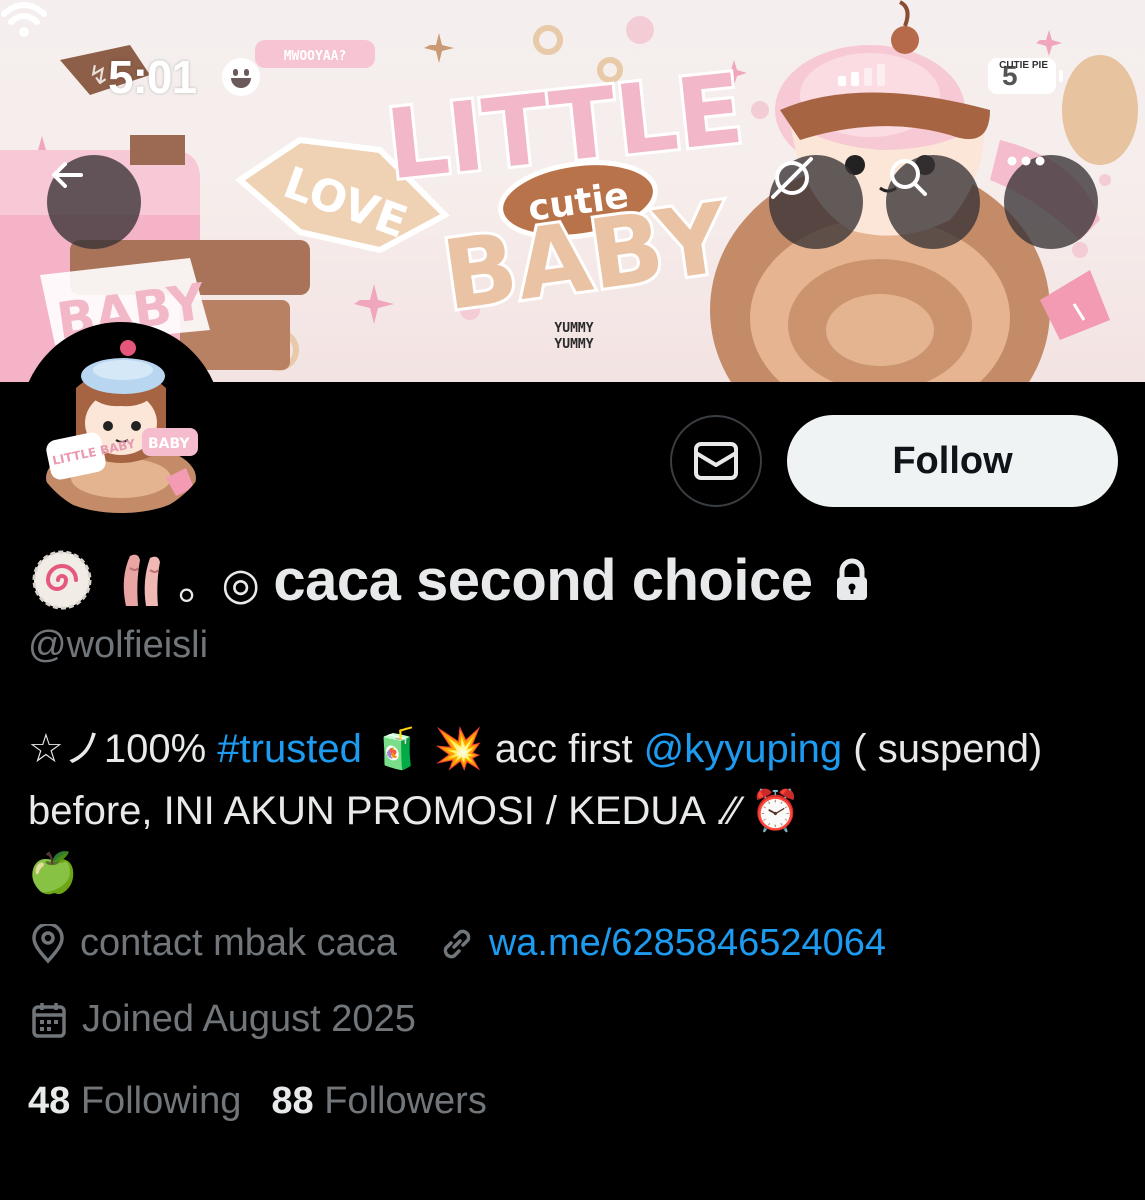  I want to click on back-button, so click(94, 202).